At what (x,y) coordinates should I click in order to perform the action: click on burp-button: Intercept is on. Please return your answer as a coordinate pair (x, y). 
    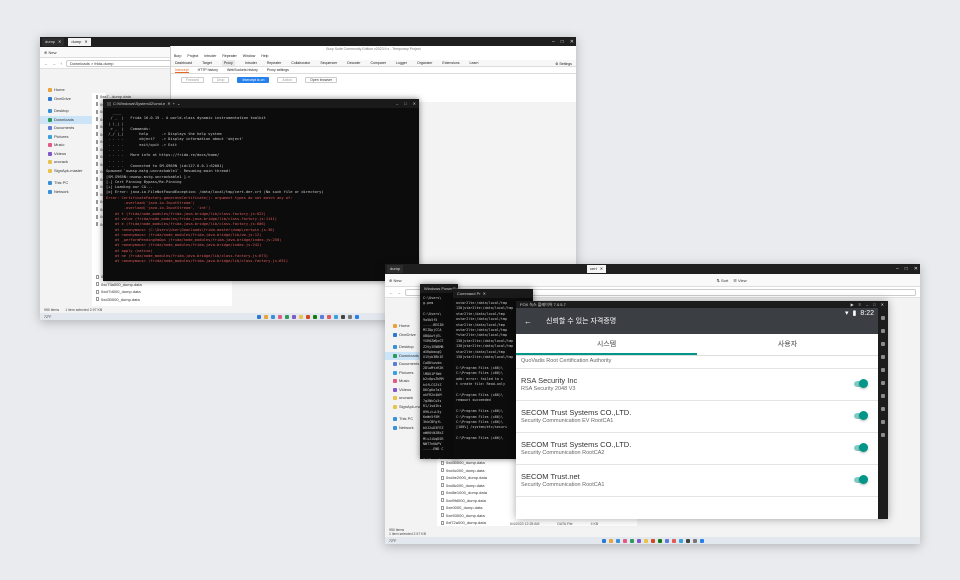
    Looking at the image, I should click on (253, 80).